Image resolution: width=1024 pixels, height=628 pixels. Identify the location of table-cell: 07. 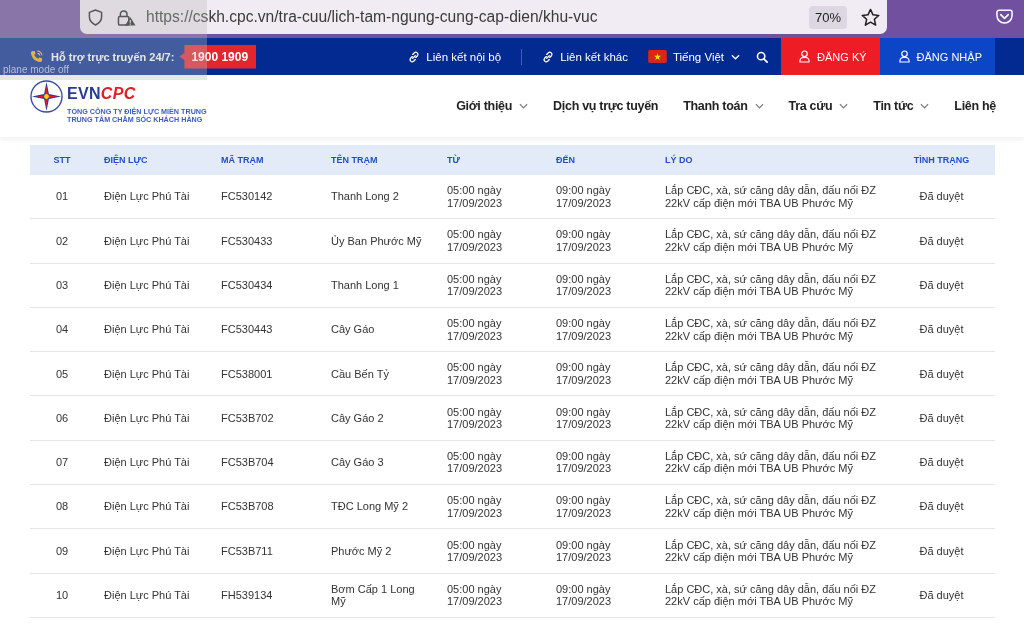
(62, 462).